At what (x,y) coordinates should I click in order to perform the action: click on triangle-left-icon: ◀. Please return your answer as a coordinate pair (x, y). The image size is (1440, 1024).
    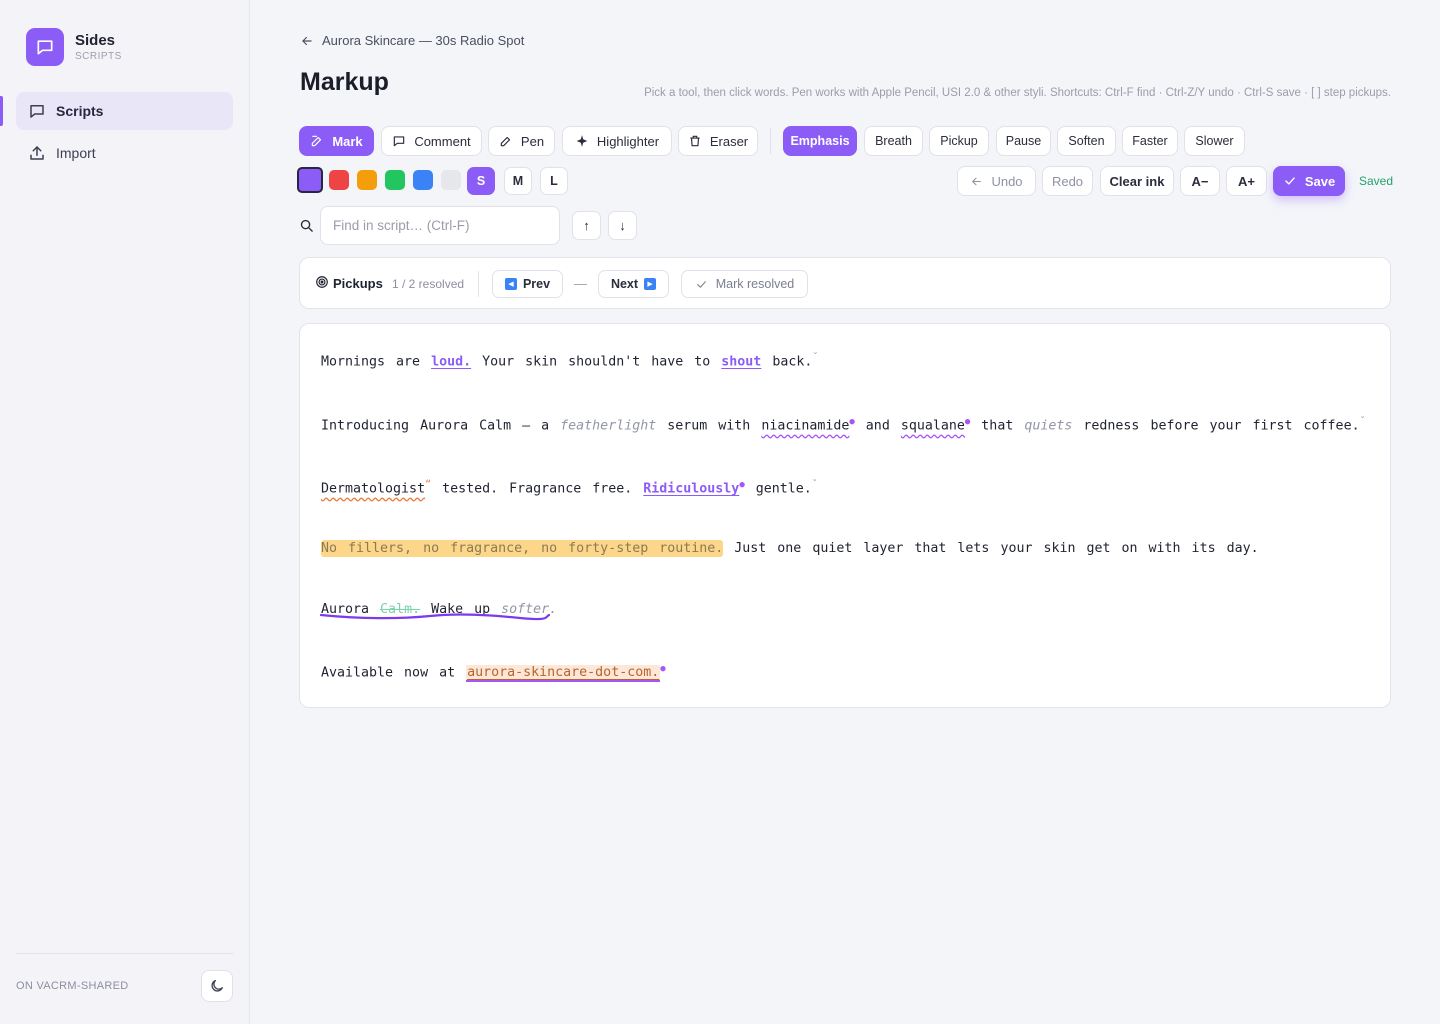
    Looking at the image, I should click on (510, 284).